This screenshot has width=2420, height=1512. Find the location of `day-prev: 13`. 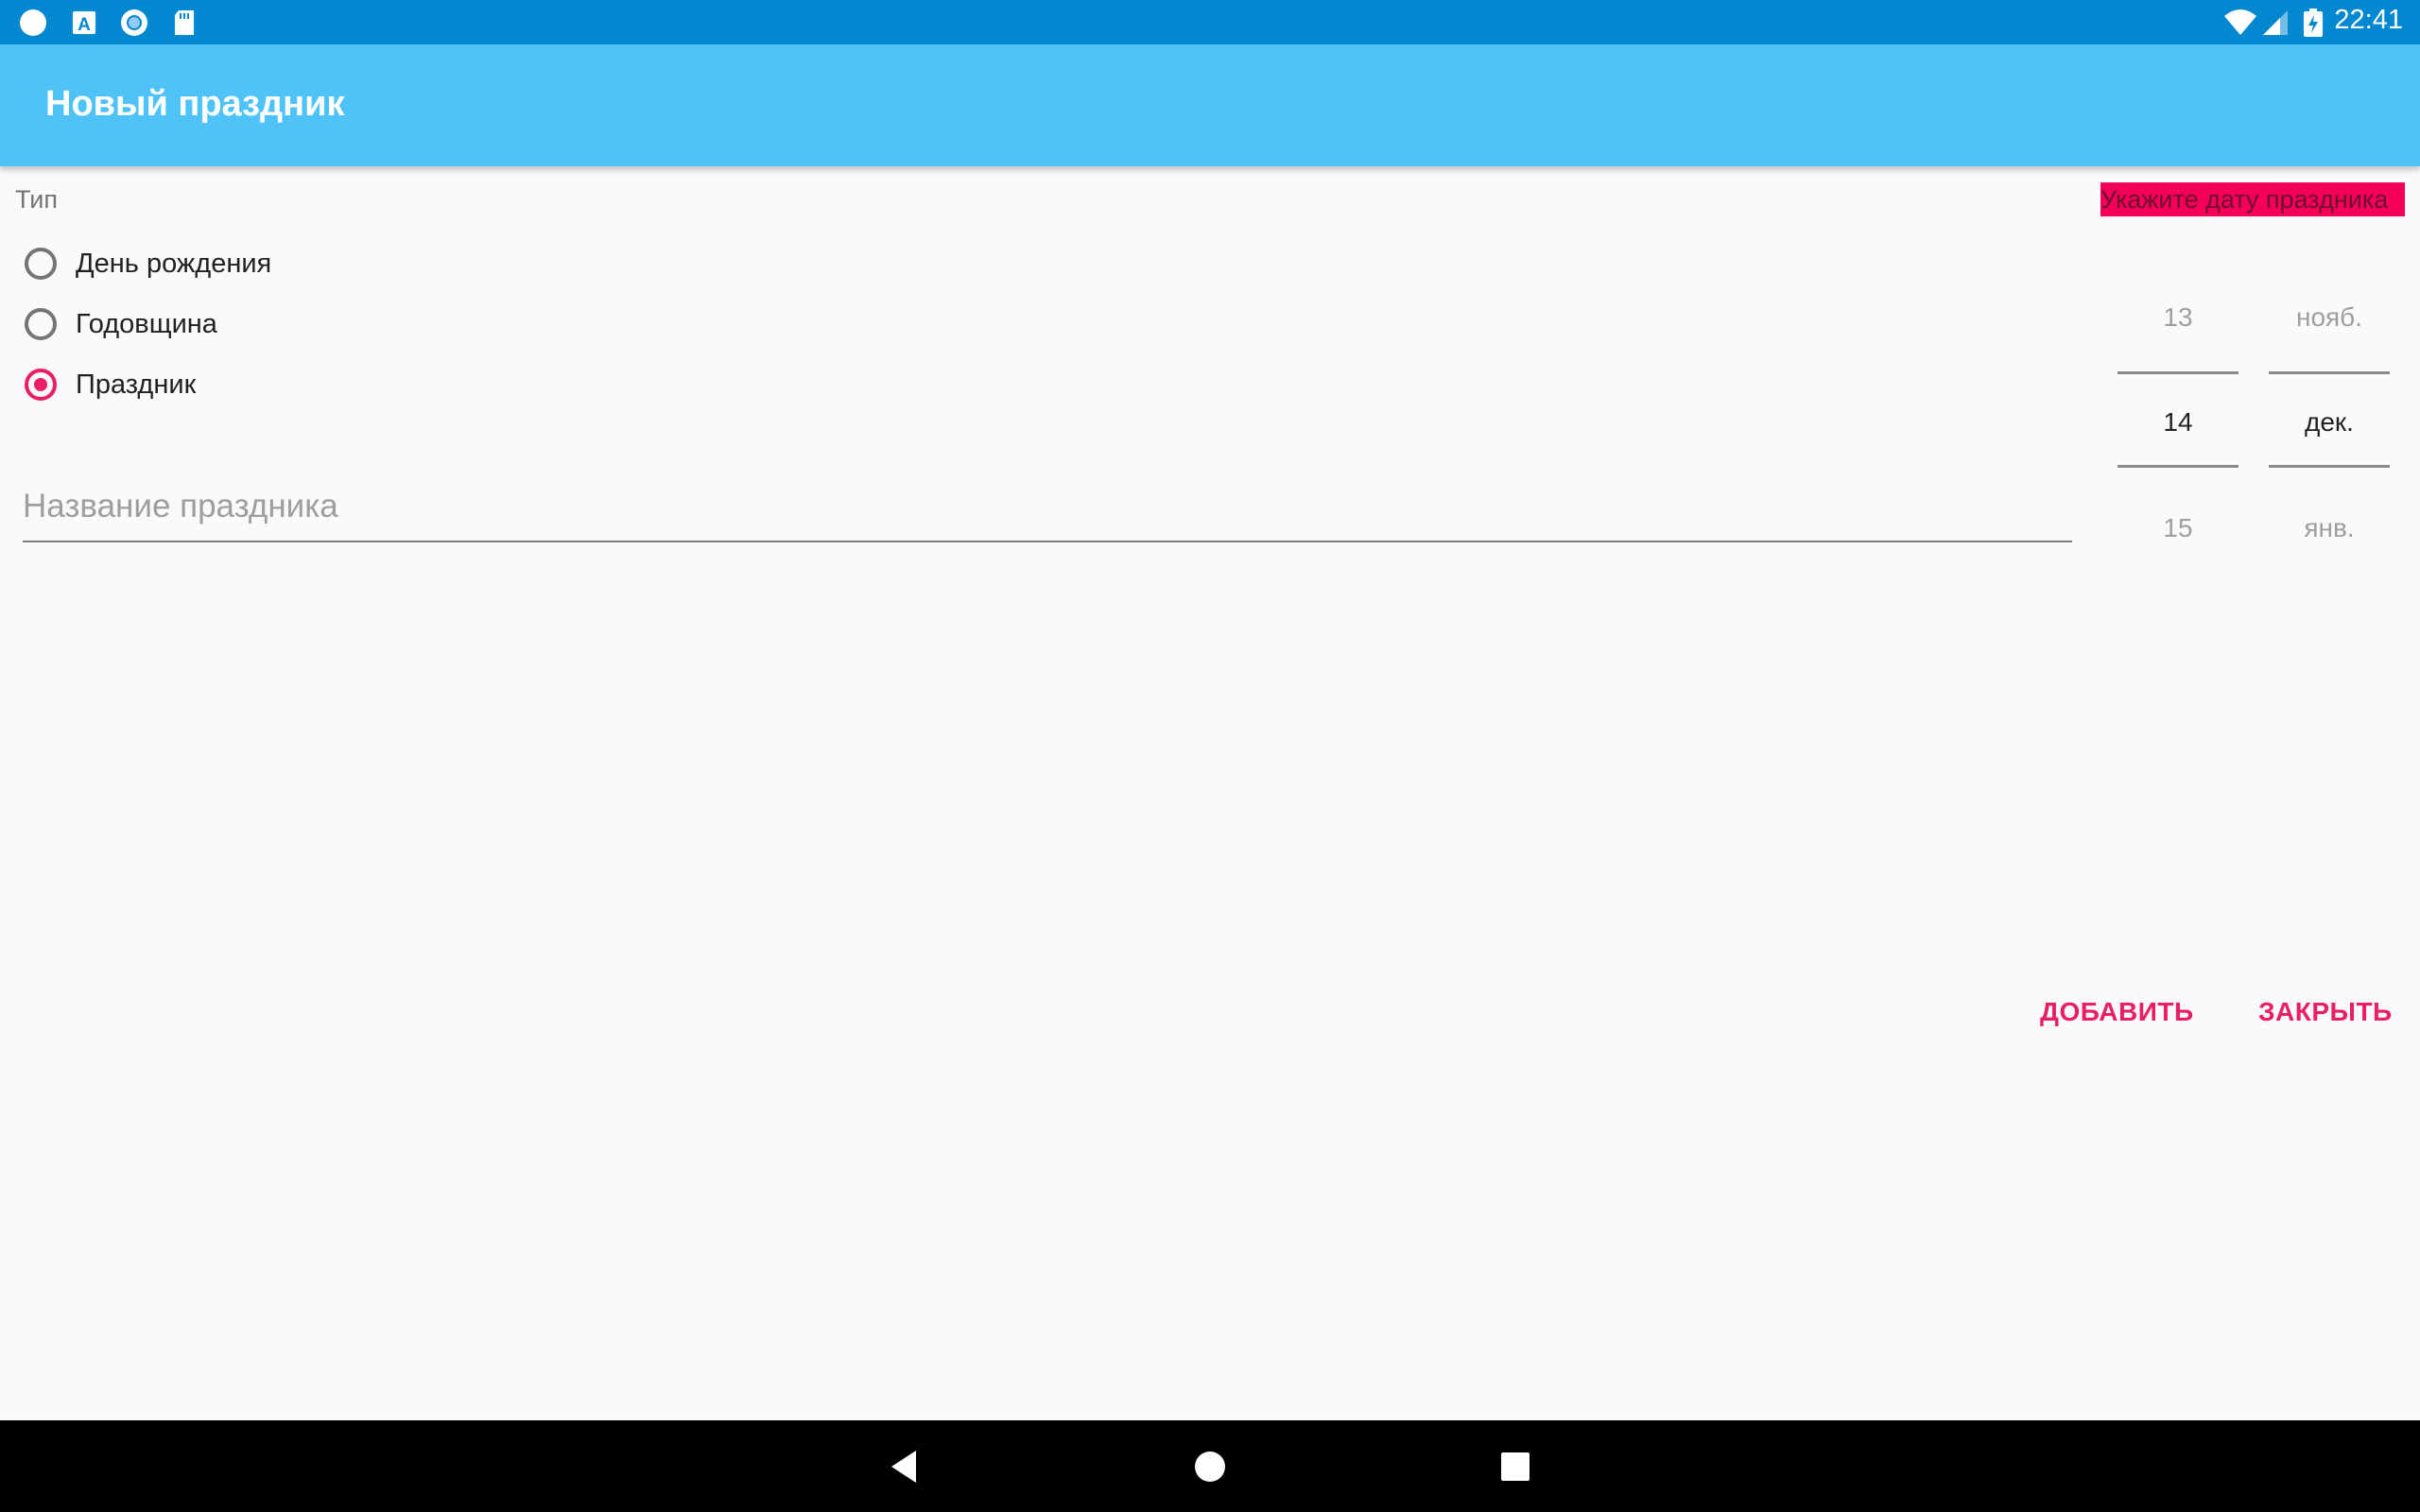

day-prev: 13 is located at coordinates (2178, 317).